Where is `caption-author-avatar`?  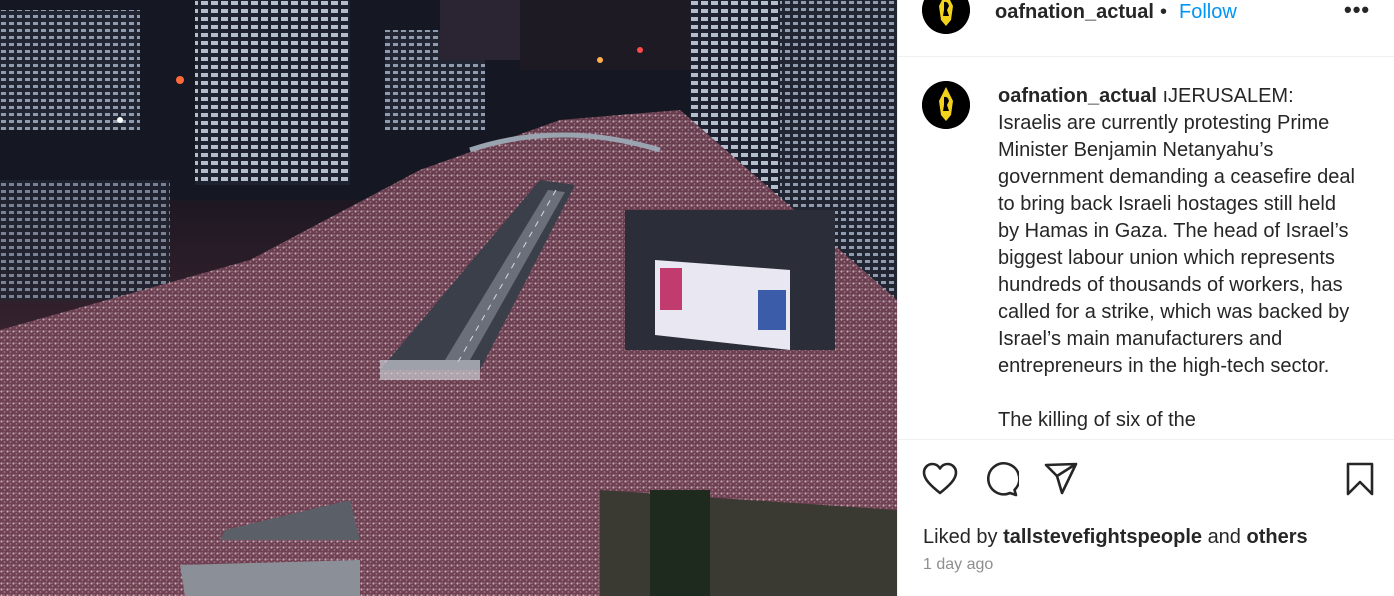
caption-author-avatar is located at coordinates (946, 105).